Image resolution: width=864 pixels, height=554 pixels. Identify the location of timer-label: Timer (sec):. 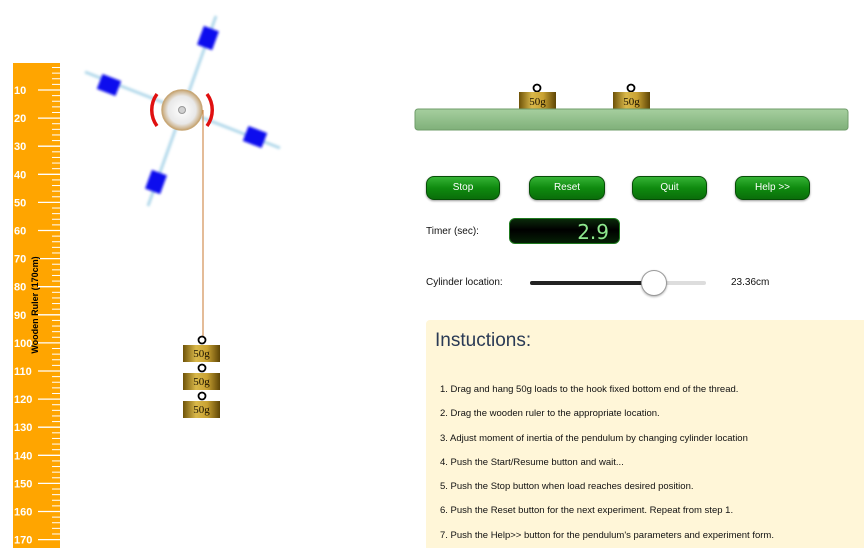
(452, 231).